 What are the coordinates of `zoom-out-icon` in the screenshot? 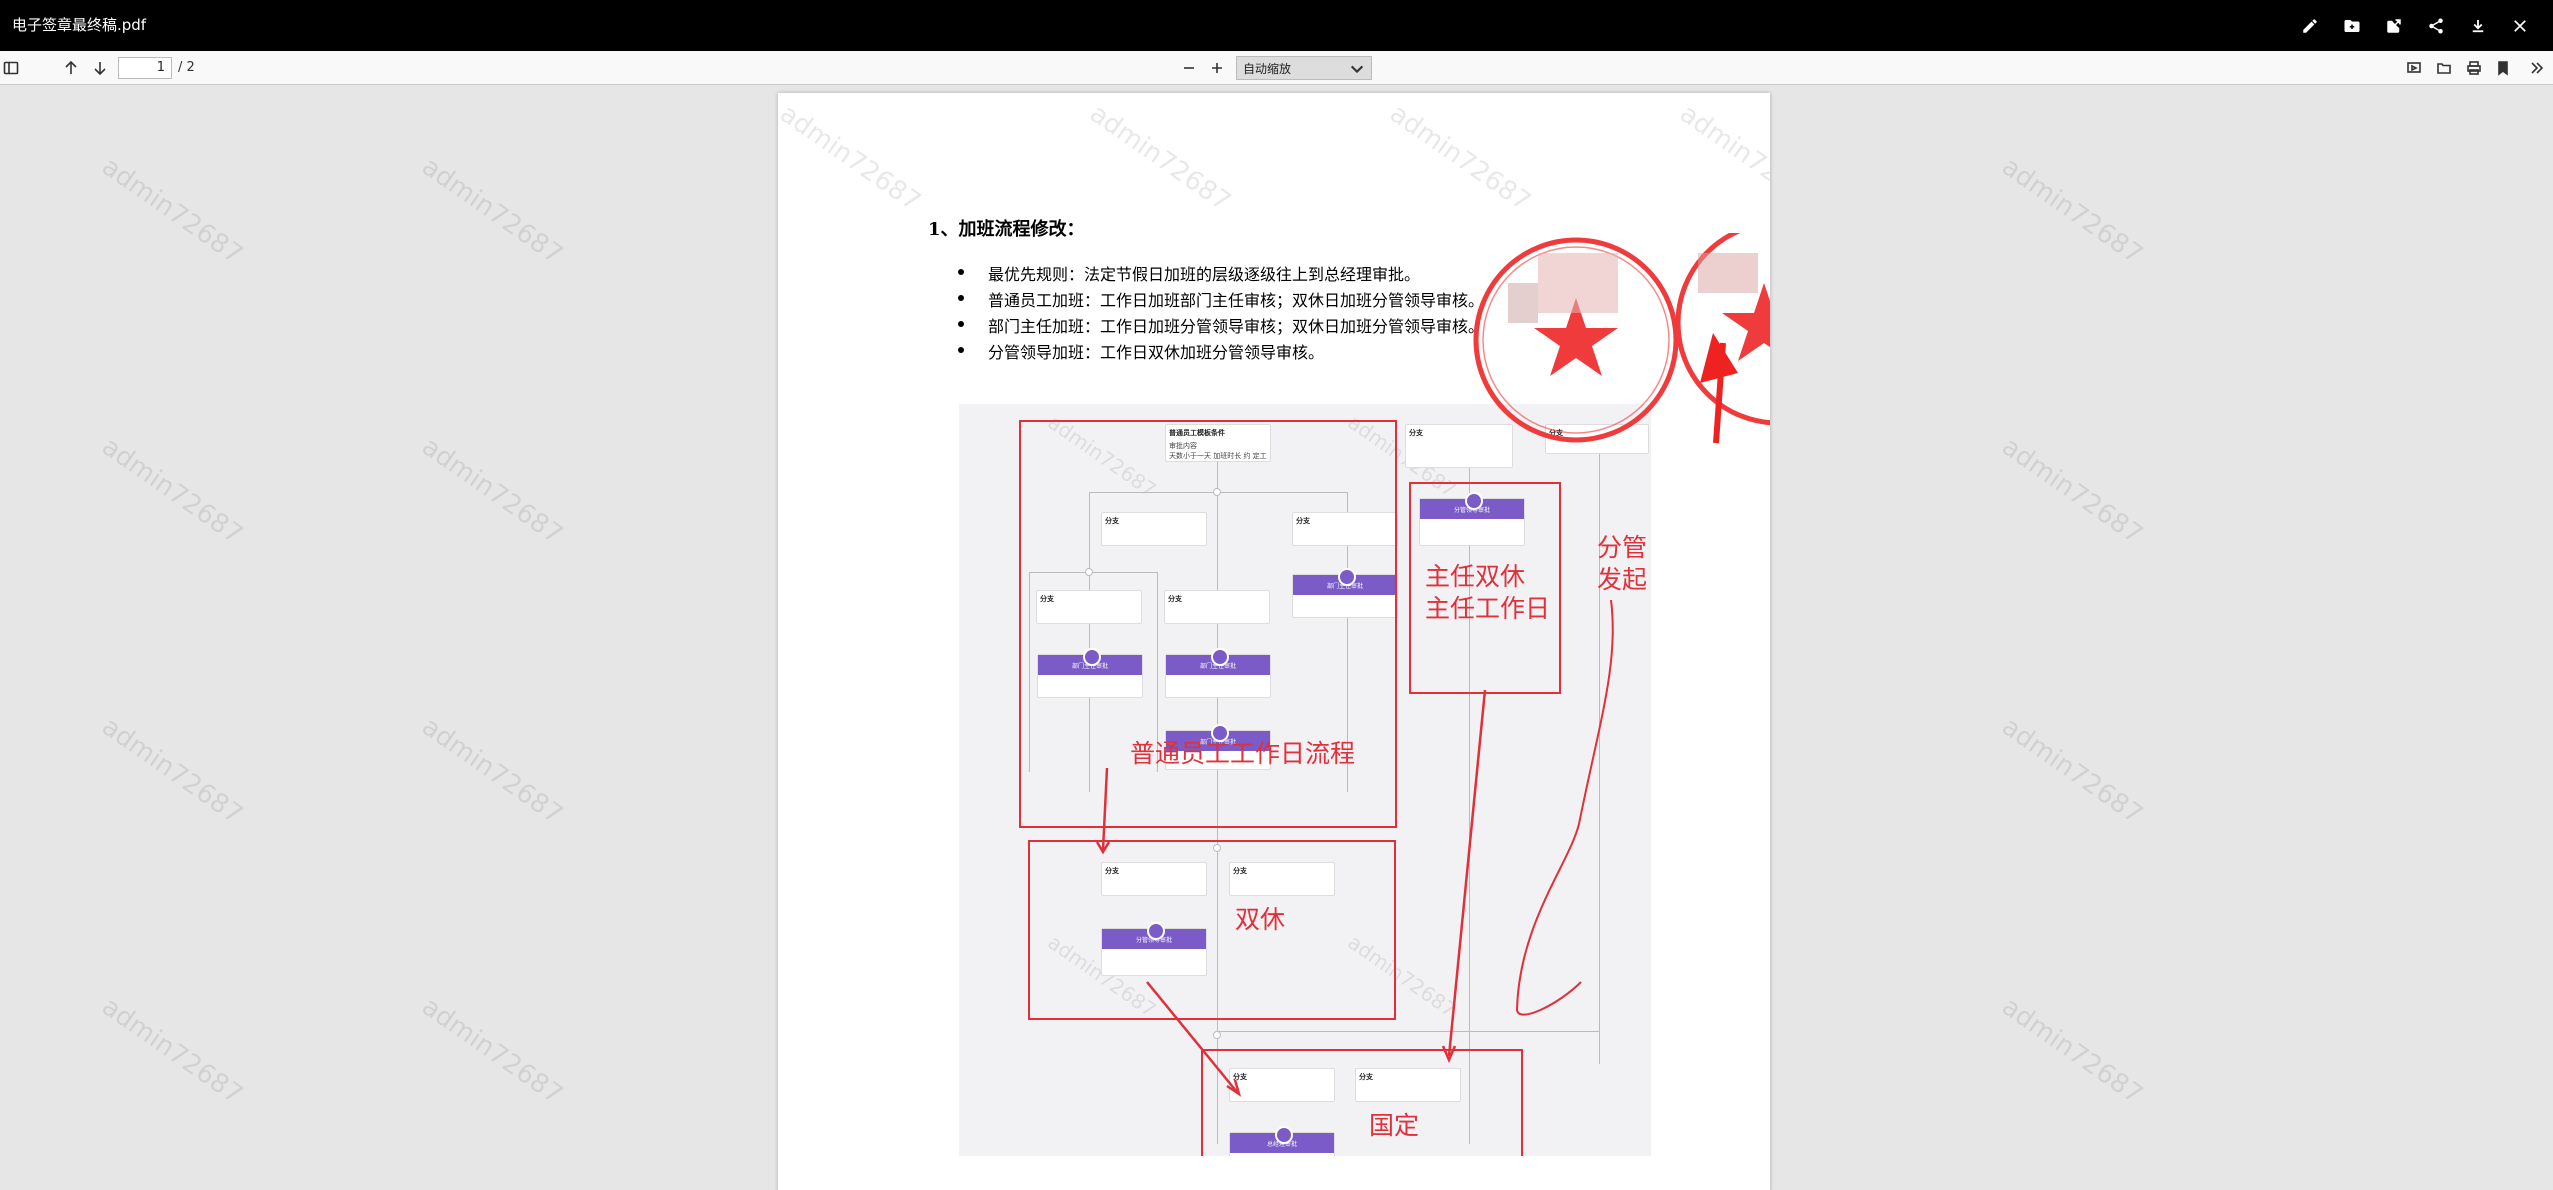 It's located at (1189, 68).